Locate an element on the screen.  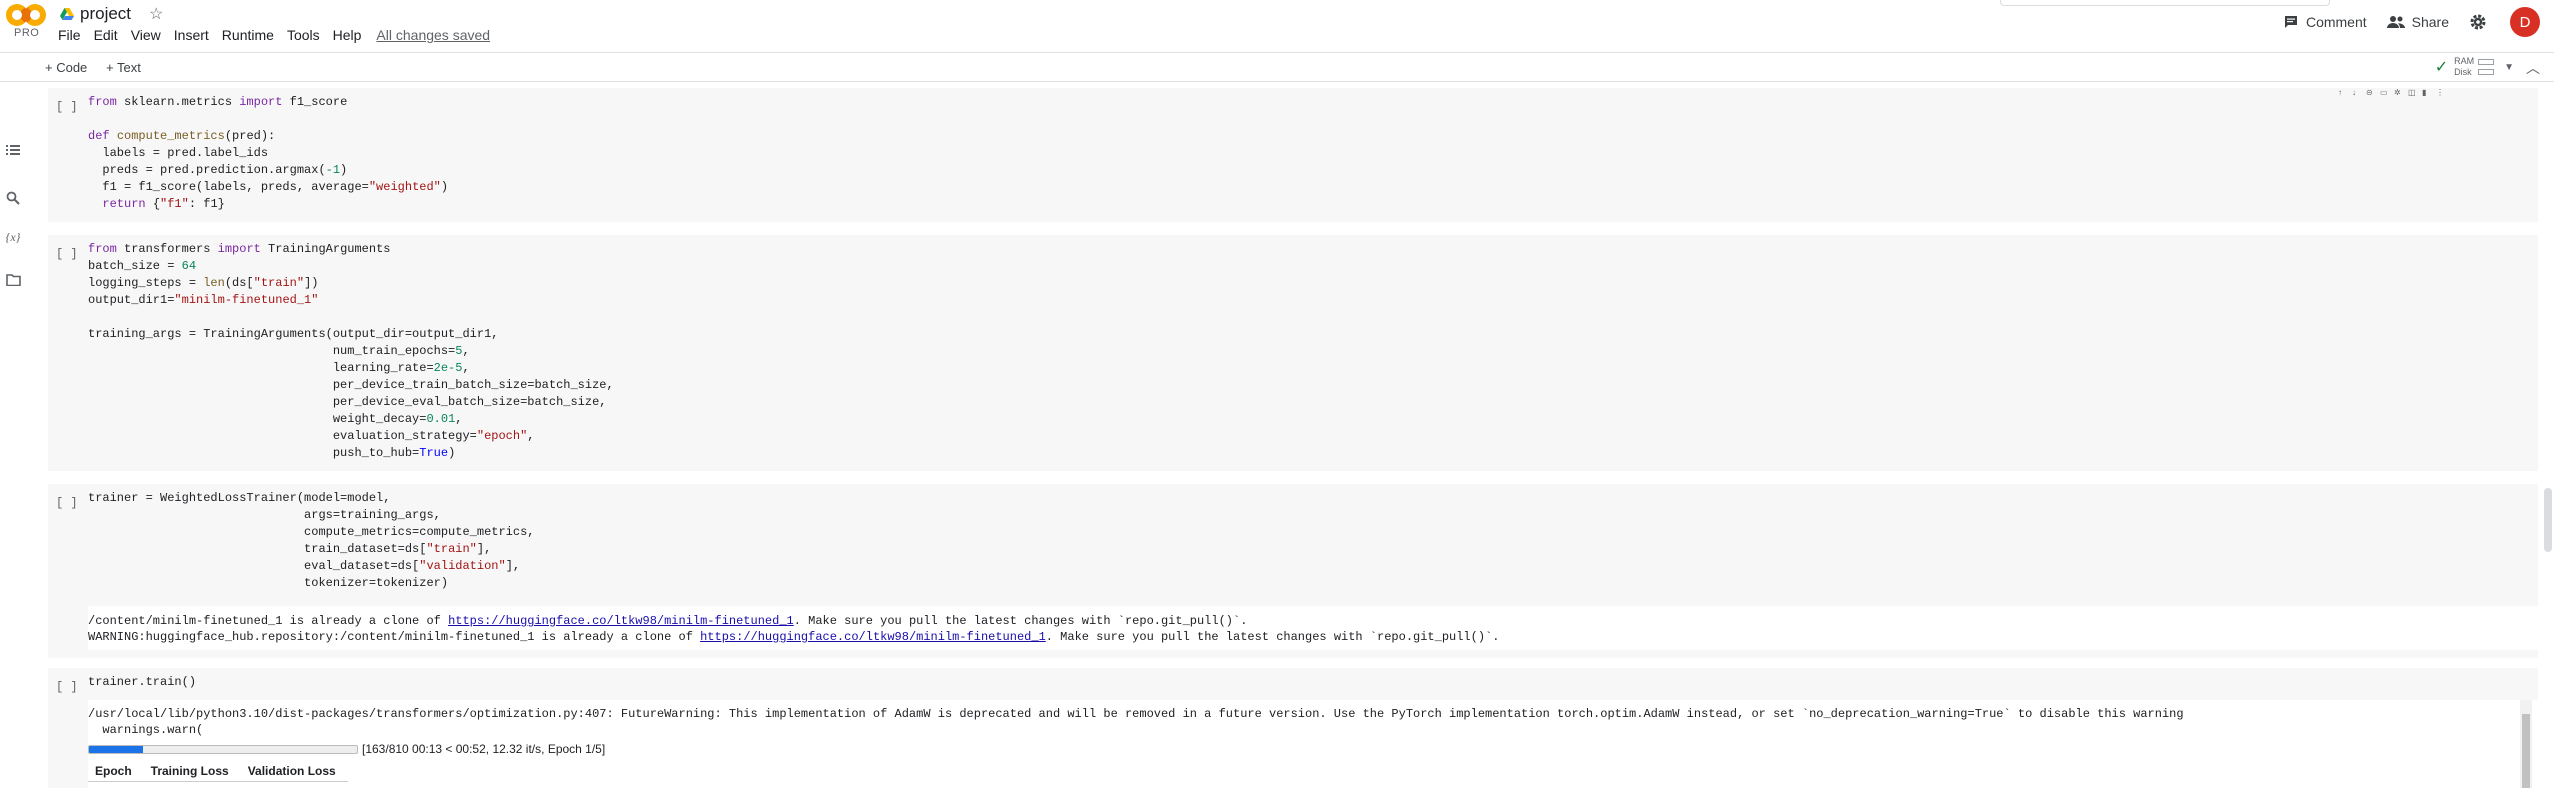
gear-icon is located at coordinates (2478, 22).